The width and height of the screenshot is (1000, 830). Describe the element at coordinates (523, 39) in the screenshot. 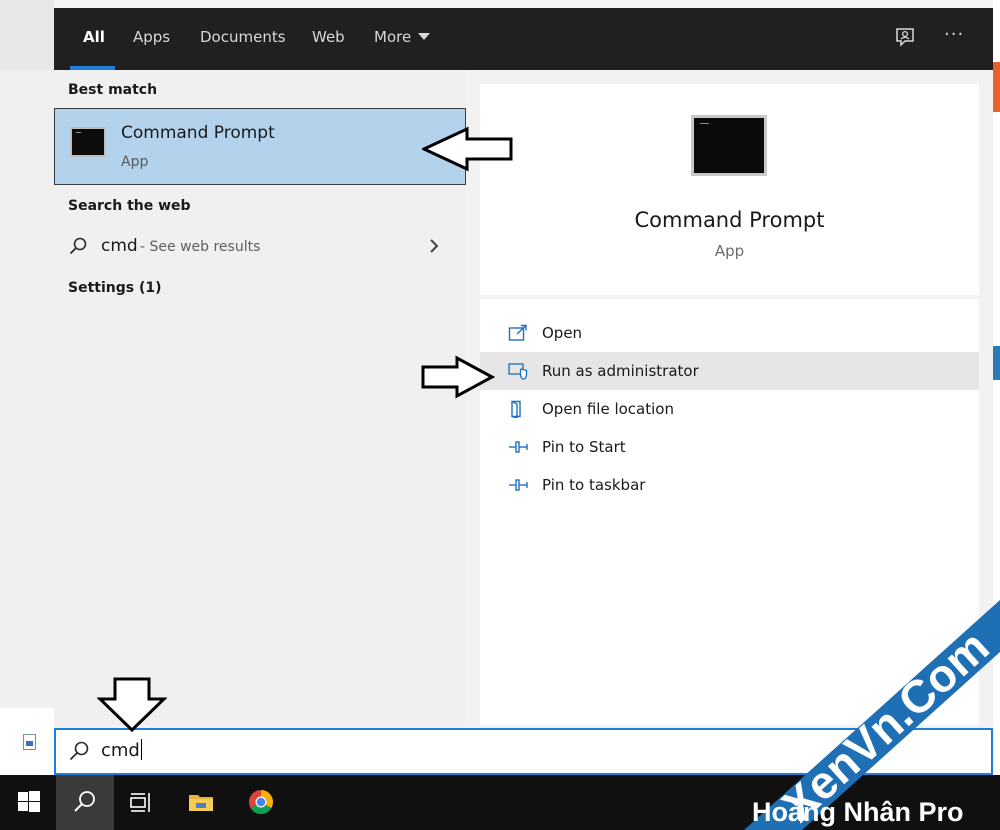

I see `search-filter-bar: All Apps Documents Web More ···` at that location.